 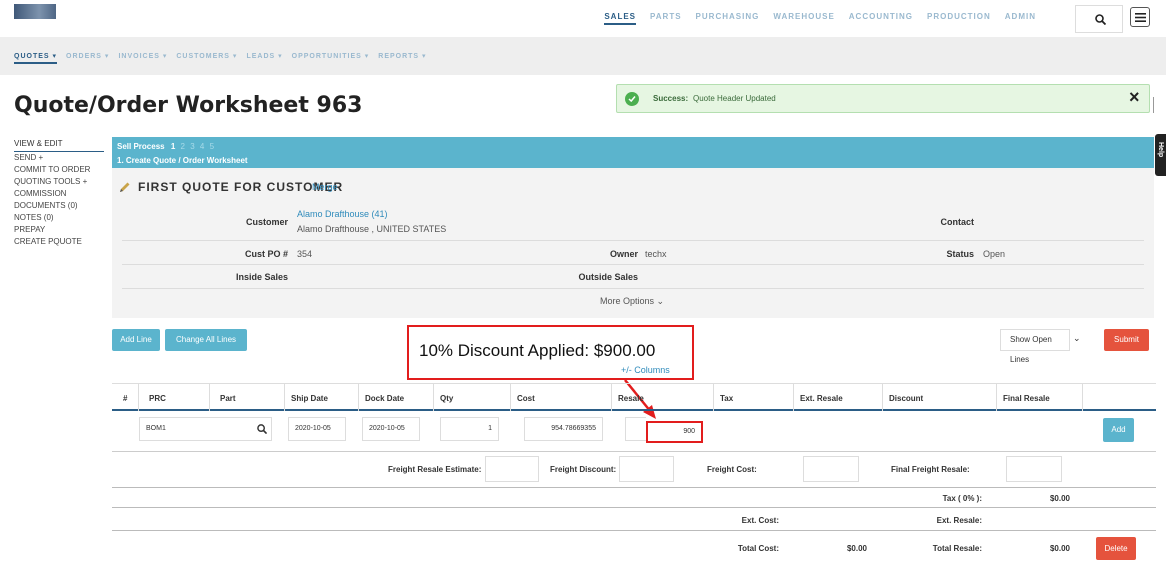 I want to click on resale-input: 900, so click(x=674, y=432).